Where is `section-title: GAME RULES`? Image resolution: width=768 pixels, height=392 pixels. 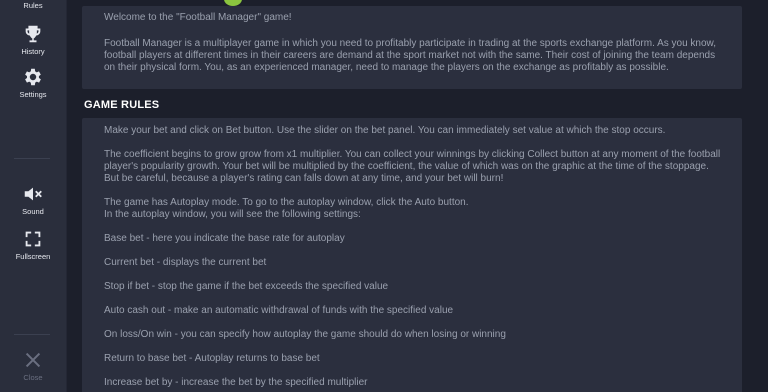
section-title: GAME RULES is located at coordinates (122, 105).